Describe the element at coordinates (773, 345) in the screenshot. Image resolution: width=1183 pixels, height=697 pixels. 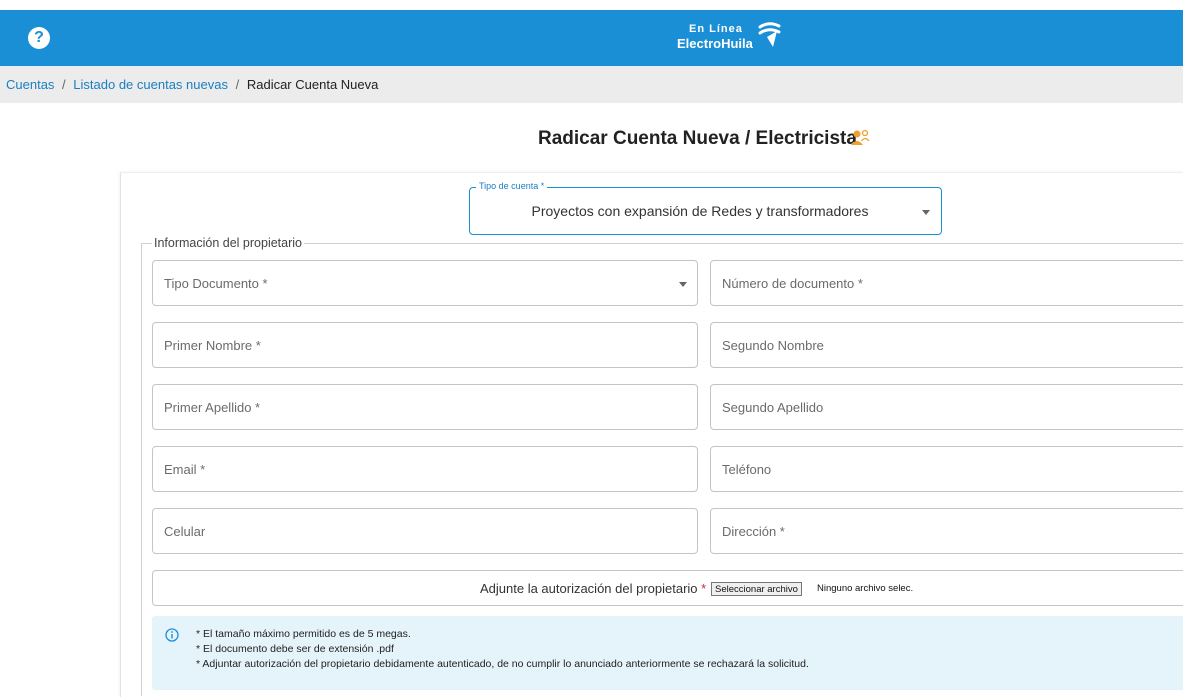
I see `segundo-nombre-label: Segundo Nombre` at that location.